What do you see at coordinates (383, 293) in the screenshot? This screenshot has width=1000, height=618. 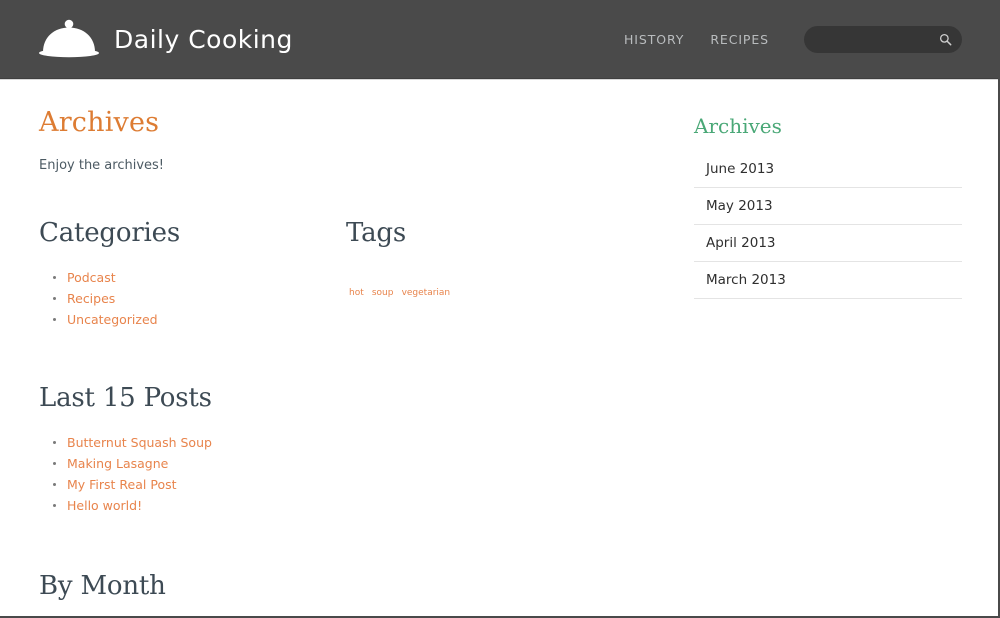 I see `tag-link-soup: soup` at bounding box center [383, 293].